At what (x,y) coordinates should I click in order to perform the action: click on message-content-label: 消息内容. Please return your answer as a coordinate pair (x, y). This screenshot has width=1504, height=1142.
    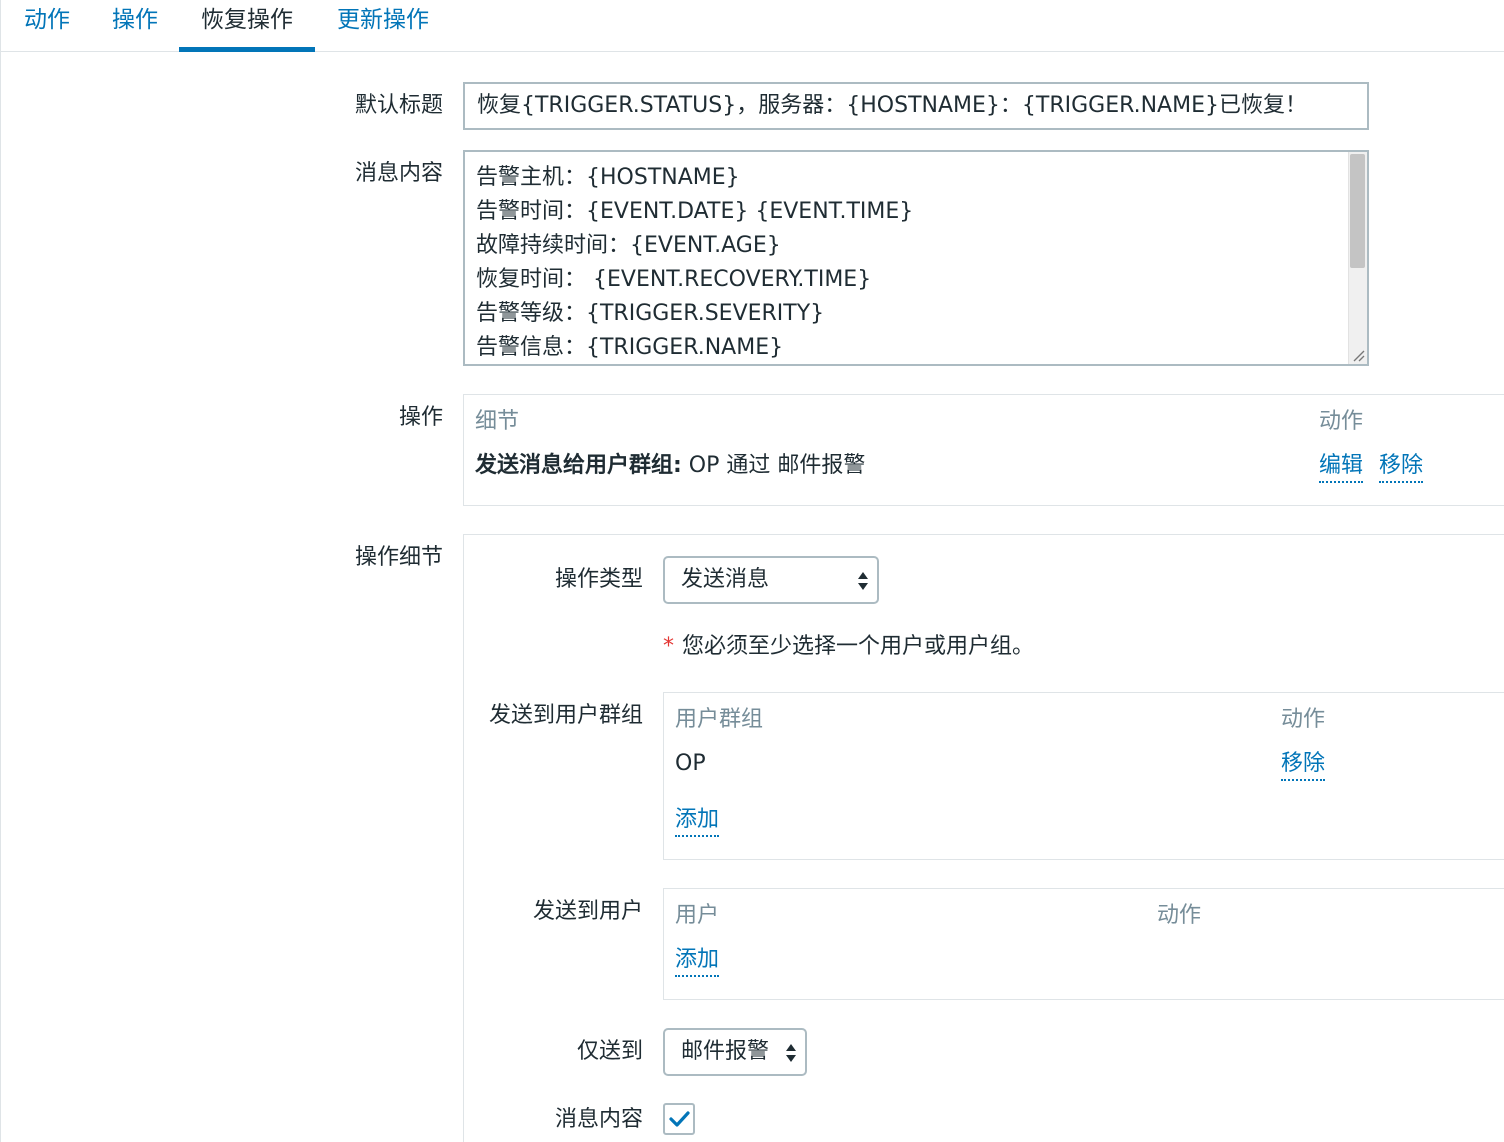
    Looking at the image, I should click on (598, 1119).